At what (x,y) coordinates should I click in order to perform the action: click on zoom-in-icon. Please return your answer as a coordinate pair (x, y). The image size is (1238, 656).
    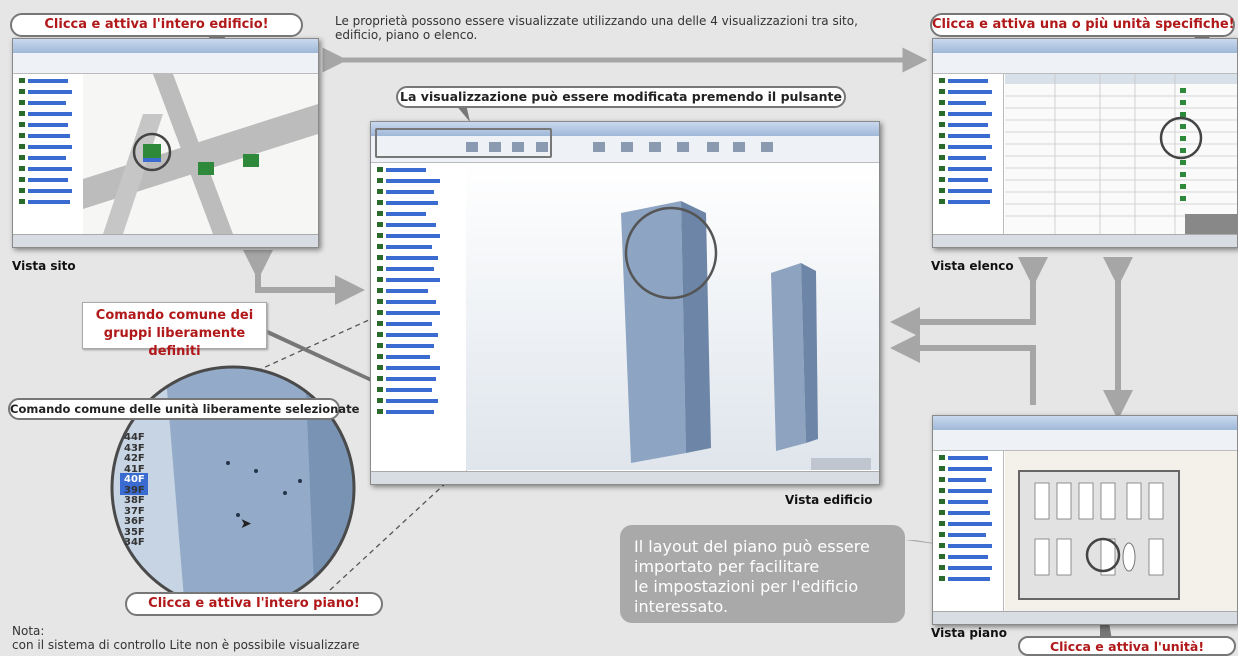
    Looking at the image, I should click on (599, 147).